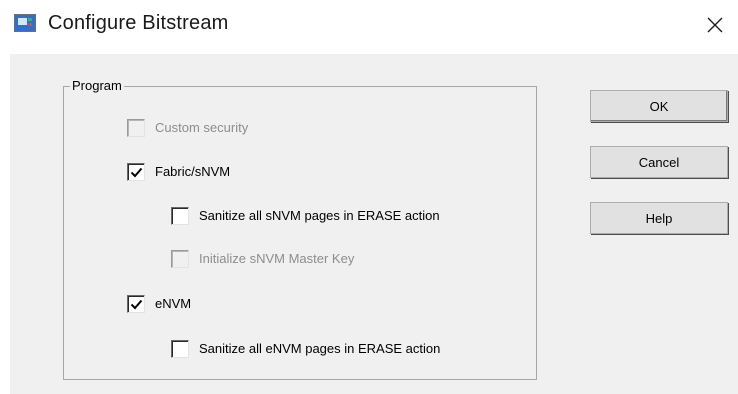 This screenshot has width=738, height=394. Describe the element at coordinates (173, 303) in the screenshot. I see `checkbox-label: eNVM` at that location.